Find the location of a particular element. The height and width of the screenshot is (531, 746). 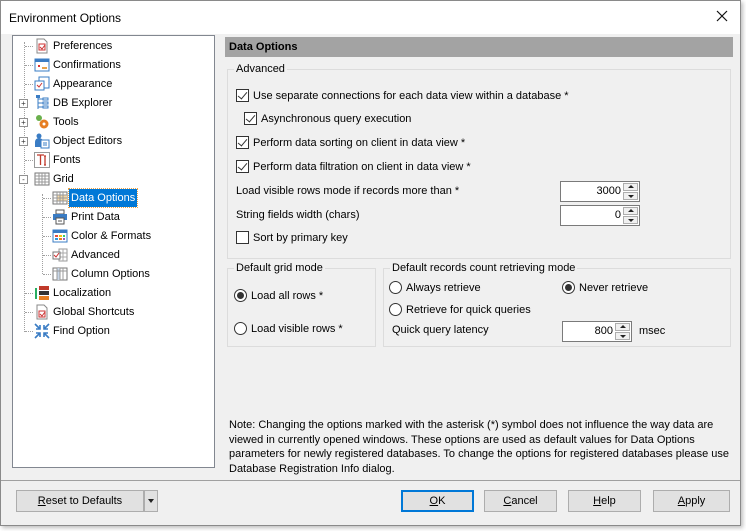

column-options-icon is located at coordinates (60, 274).